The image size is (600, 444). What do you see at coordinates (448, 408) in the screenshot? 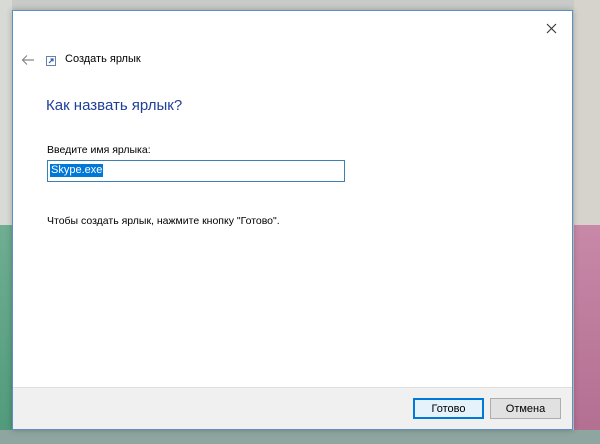
I see `finish-button: Готово` at bounding box center [448, 408].